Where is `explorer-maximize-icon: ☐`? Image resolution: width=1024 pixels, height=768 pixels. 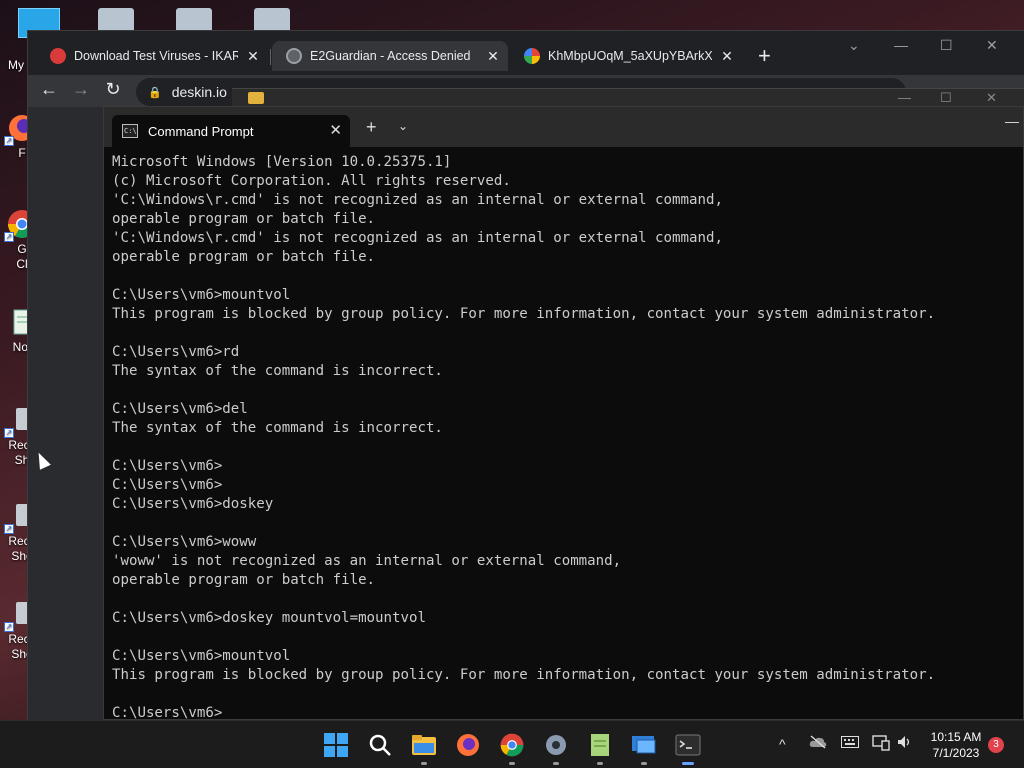
explorer-maximize-icon: ☐ is located at coordinates (946, 98).